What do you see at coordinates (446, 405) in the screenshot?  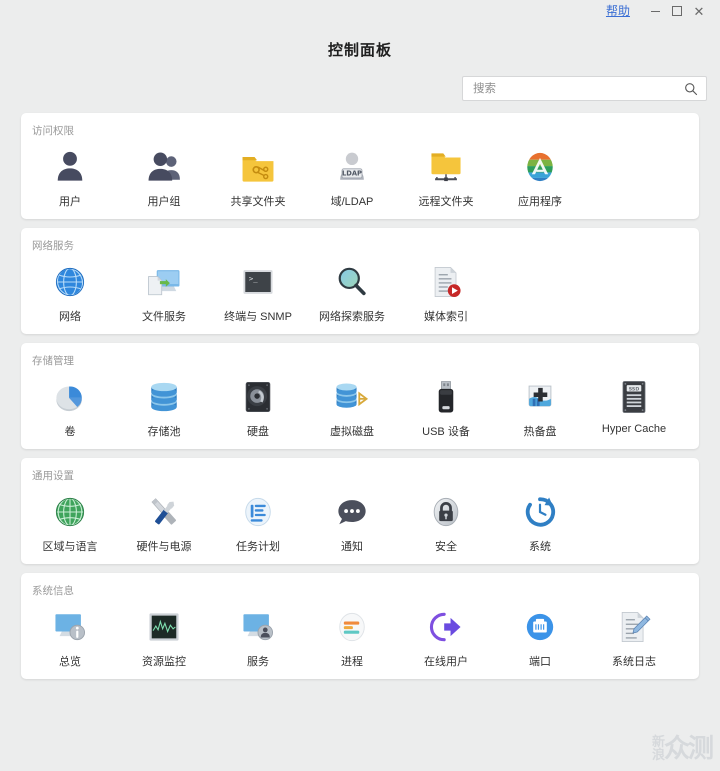 I see `tile-usb-device: USB 设备` at bounding box center [446, 405].